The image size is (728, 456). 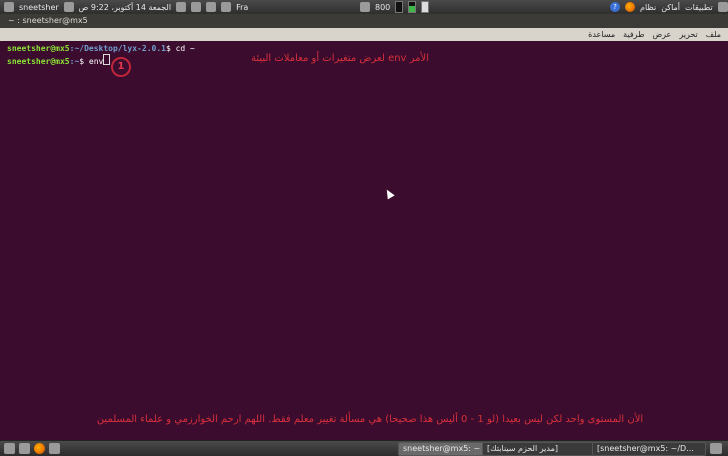 What do you see at coordinates (74, 61) in the screenshot?
I see `prompt-path: :~` at bounding box center [74, 61].